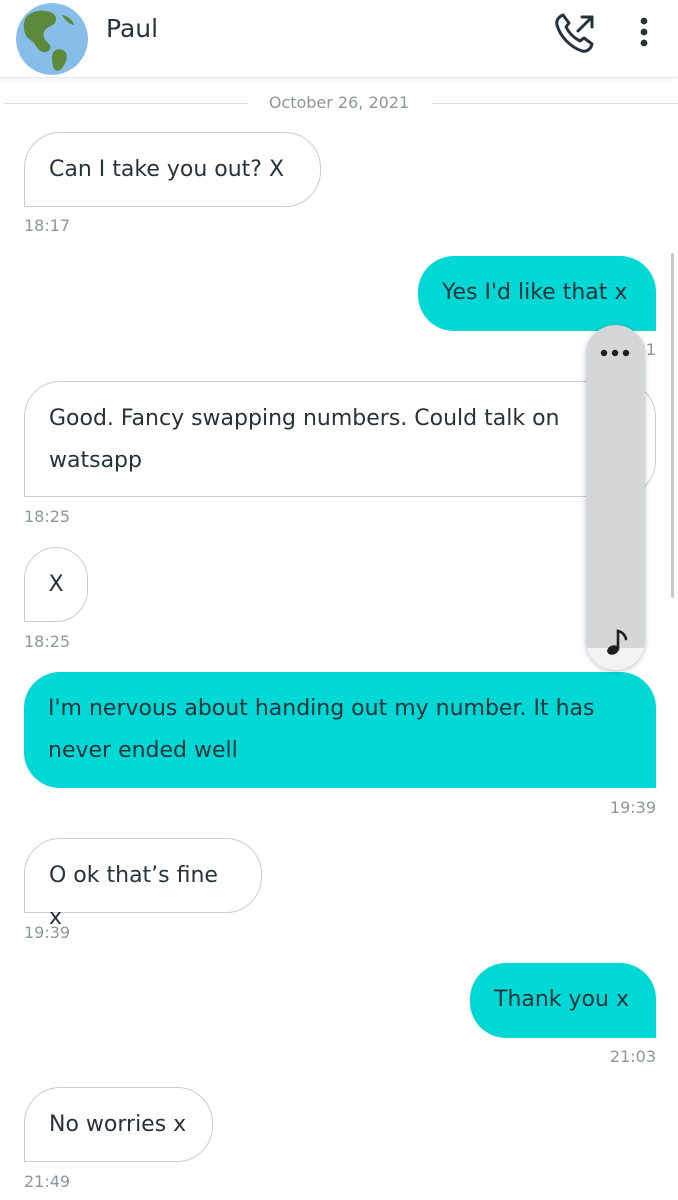 The image size is (678, 1200). I want to click on message-text-line: never ended well, so click(143, 750).